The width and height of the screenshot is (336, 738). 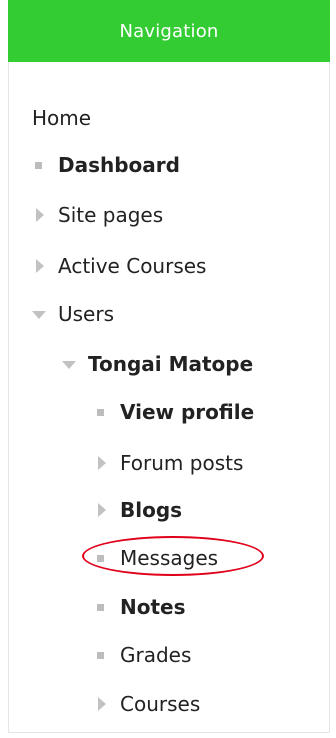 What do you see at coordinates (86, 314) in the screenshot?
I see `nav-item-label: Users` at bounding box center [86, 314].